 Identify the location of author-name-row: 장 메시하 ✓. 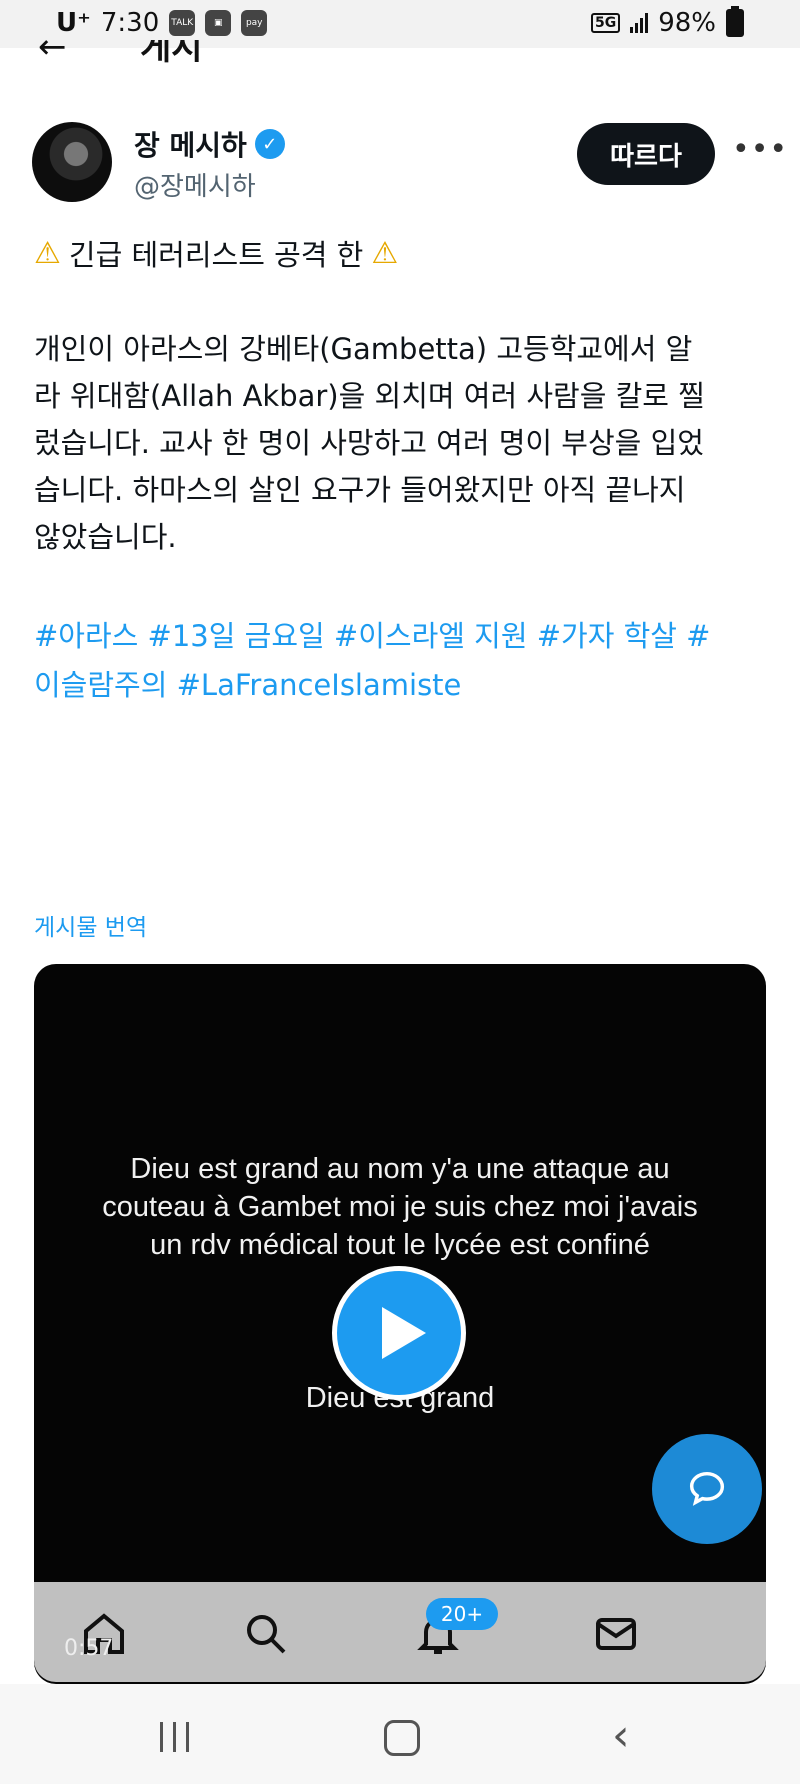
(209, 144).